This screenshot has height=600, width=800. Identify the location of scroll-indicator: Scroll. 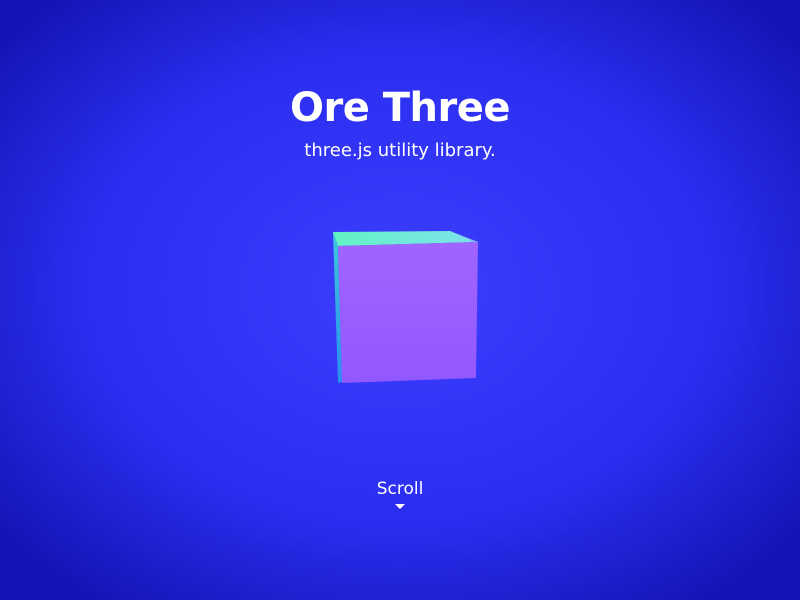
(400, 496).